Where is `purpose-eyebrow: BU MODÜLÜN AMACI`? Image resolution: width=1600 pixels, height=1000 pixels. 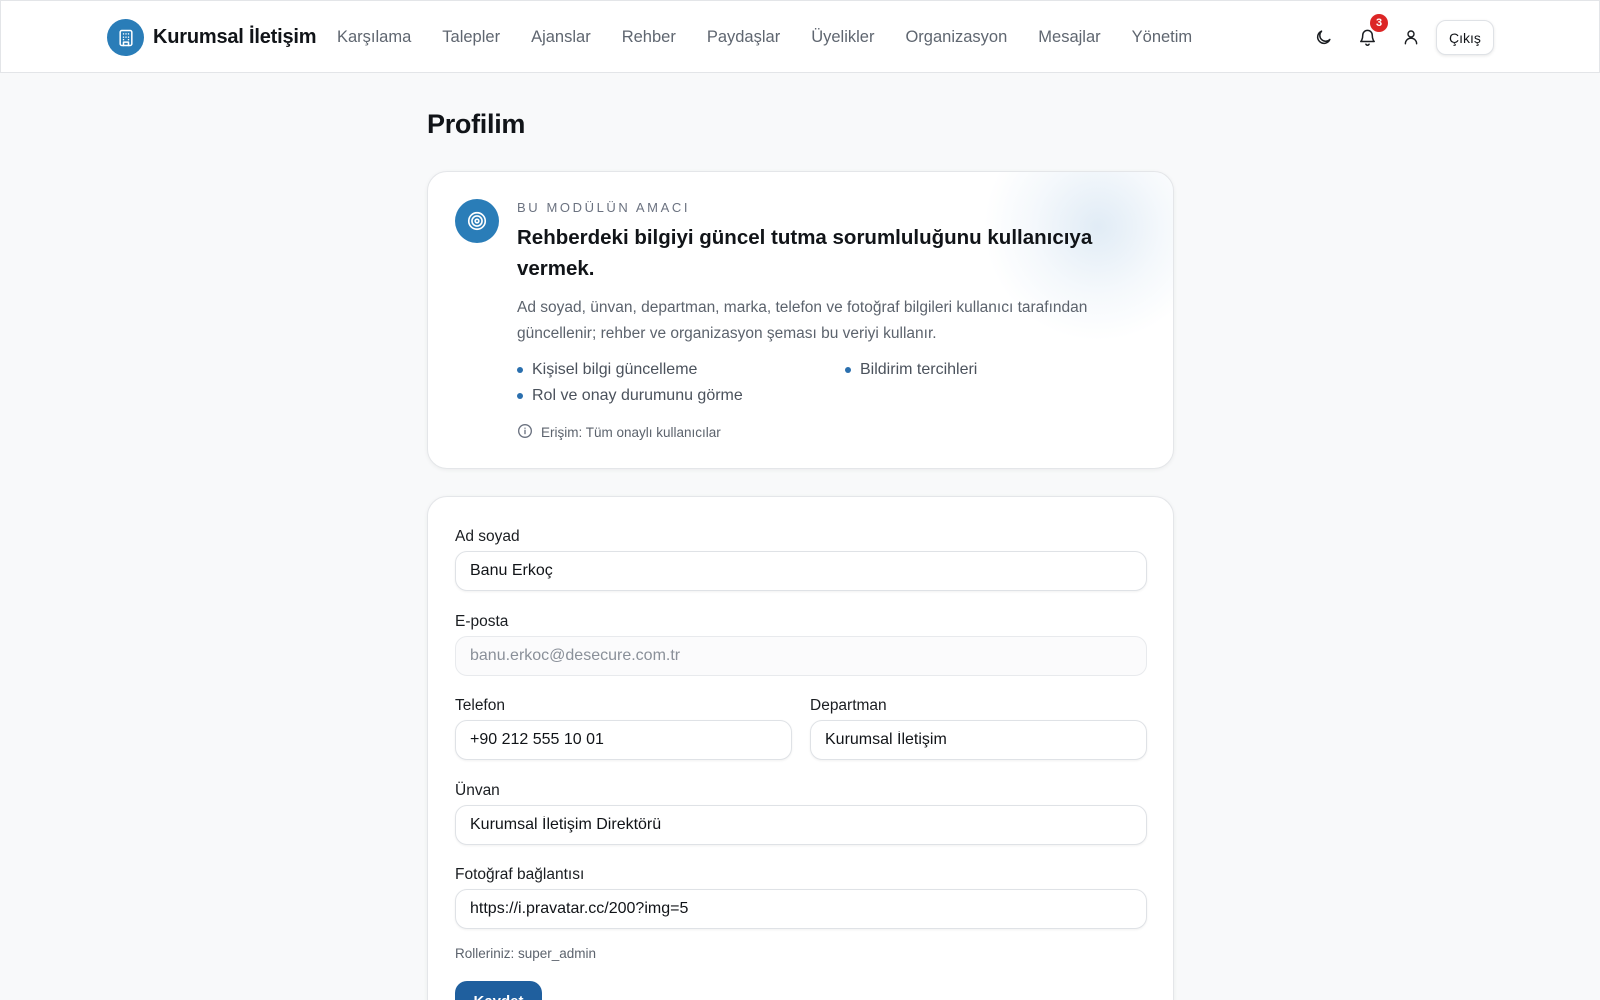
purpose-eyebrow: BU MODÜLÜN AMACI is located at coordinates (604, 207).